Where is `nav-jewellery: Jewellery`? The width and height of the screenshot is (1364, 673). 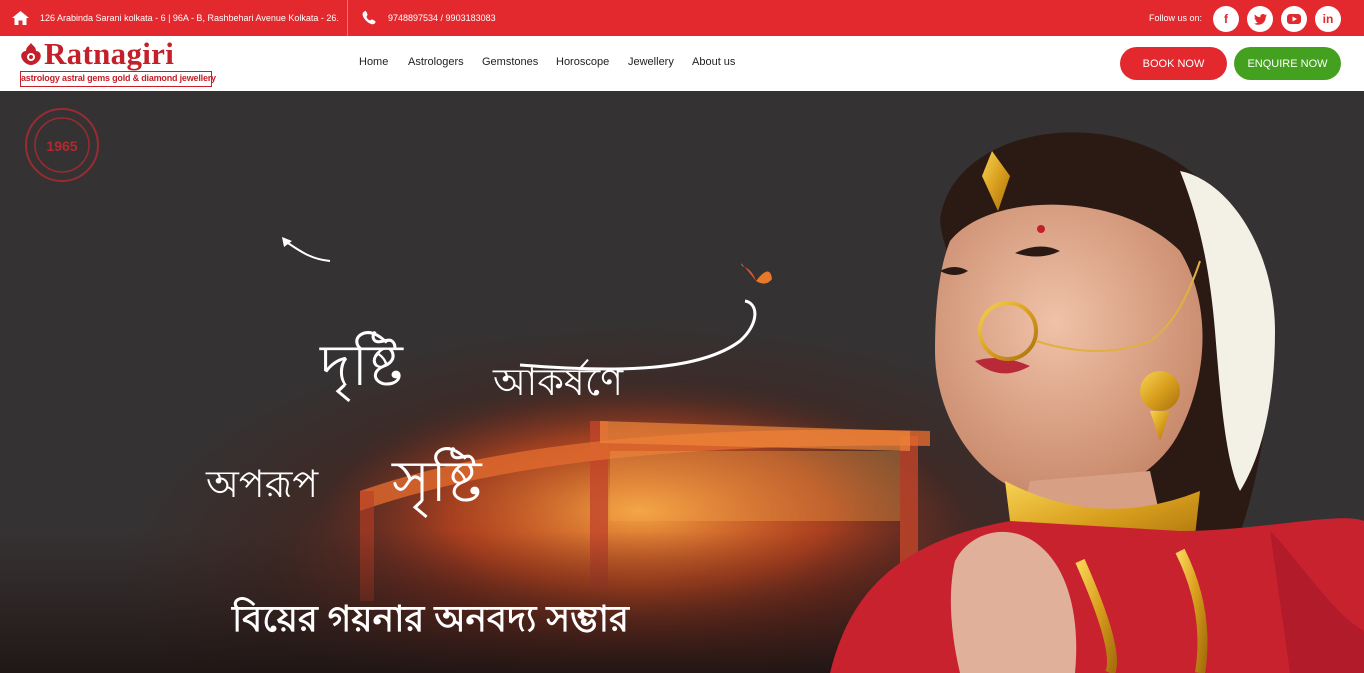
nav-jewellery: Jewellery is located at coordinates (651, 62).